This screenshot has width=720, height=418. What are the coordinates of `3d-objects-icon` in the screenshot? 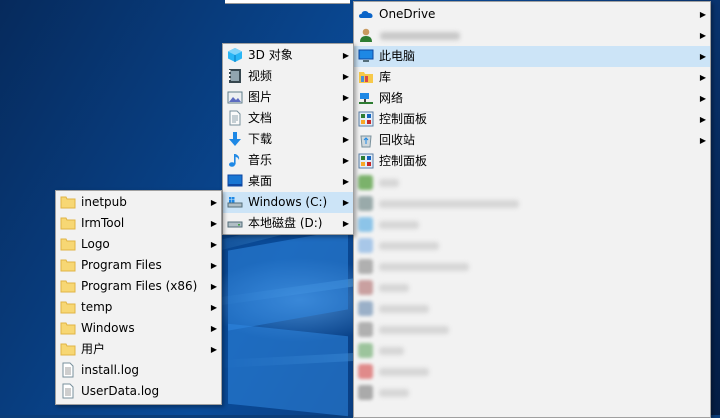 It's located at (235, 55).